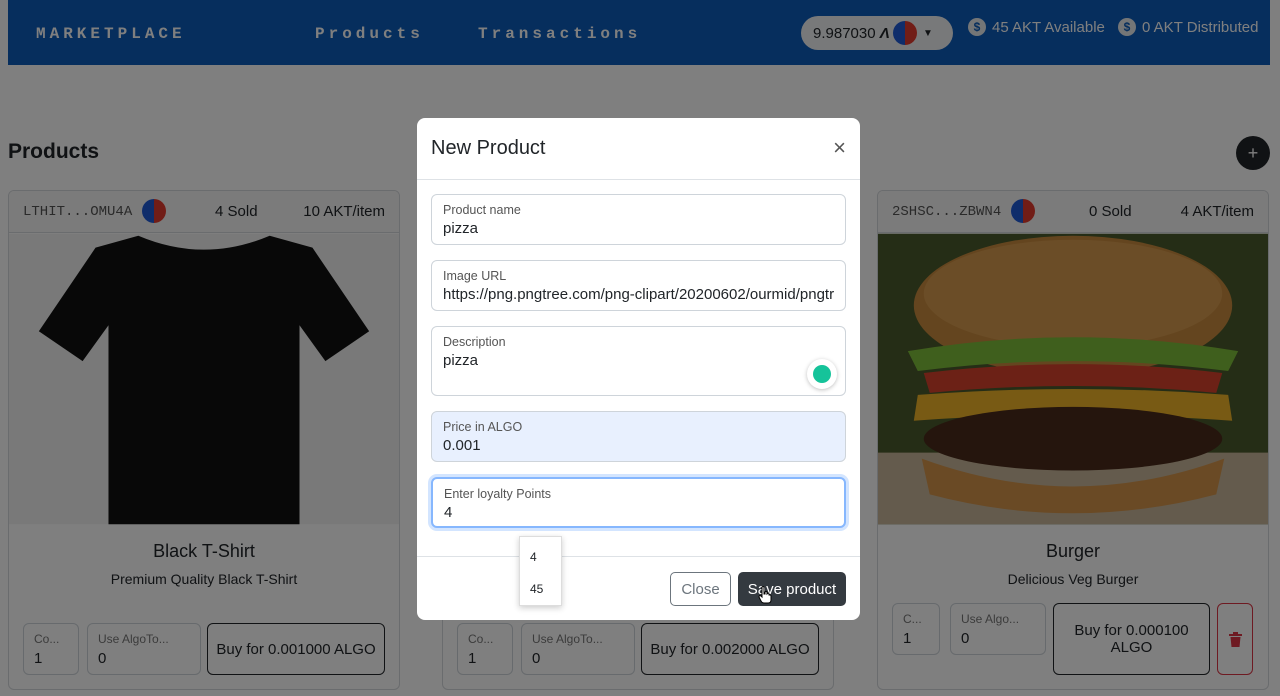 The image size is (1280, 696). Describe the element at coordinates (638, 445) in the screenshot. I see `price-input: 0.001` at that location.